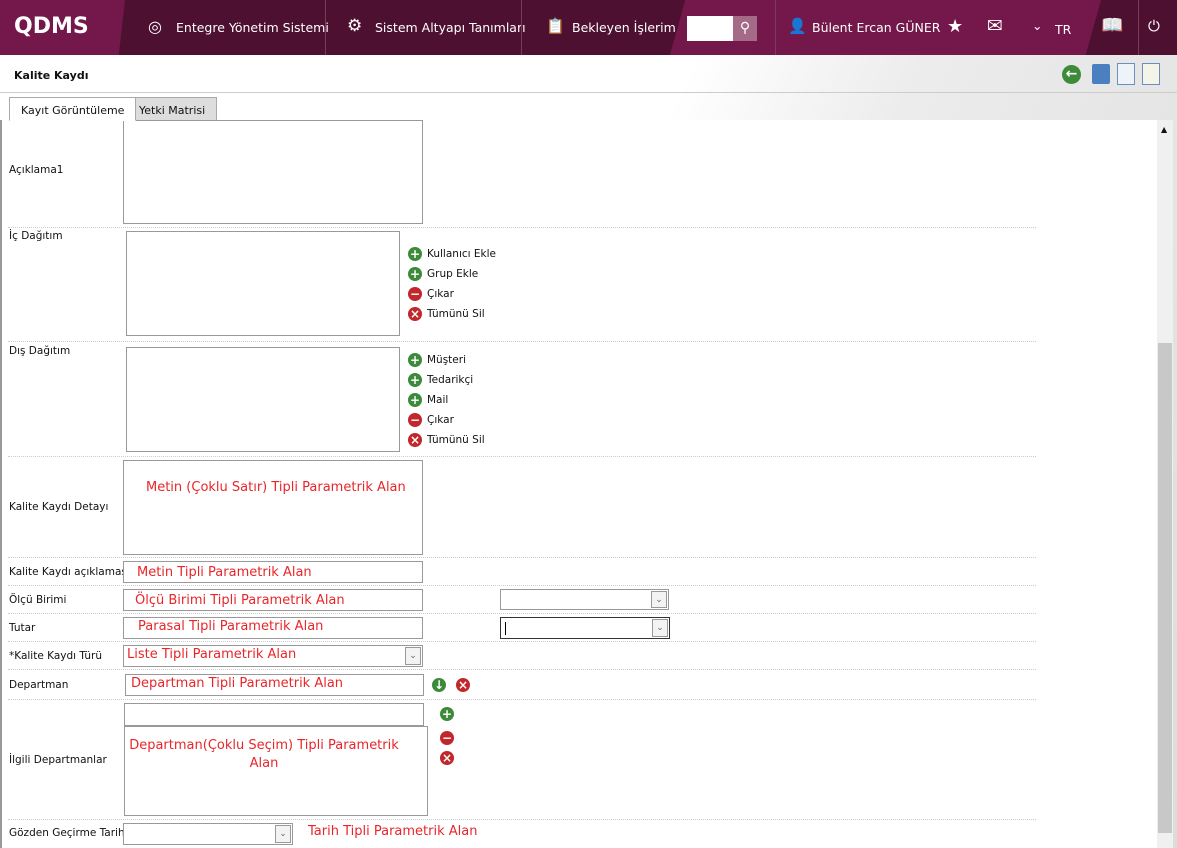  What do you see at coordinates (263, 283) in the screenshot?
I see `ic-dagitim-list` at bounding box center [263, 283].